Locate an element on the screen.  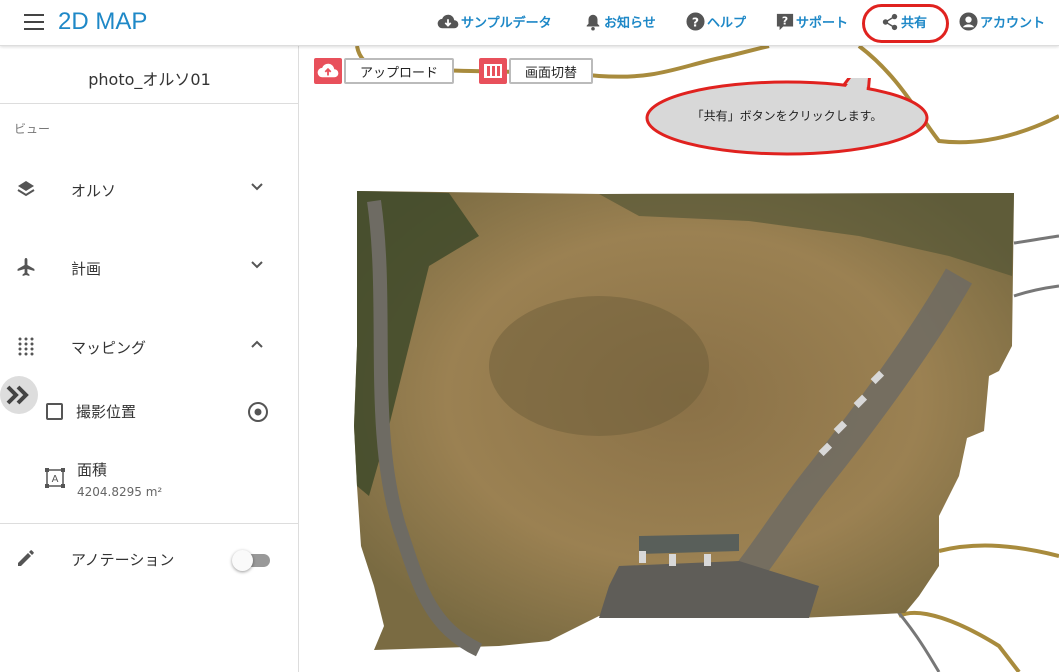
parking-canopy is located at coordinates (689, 544).